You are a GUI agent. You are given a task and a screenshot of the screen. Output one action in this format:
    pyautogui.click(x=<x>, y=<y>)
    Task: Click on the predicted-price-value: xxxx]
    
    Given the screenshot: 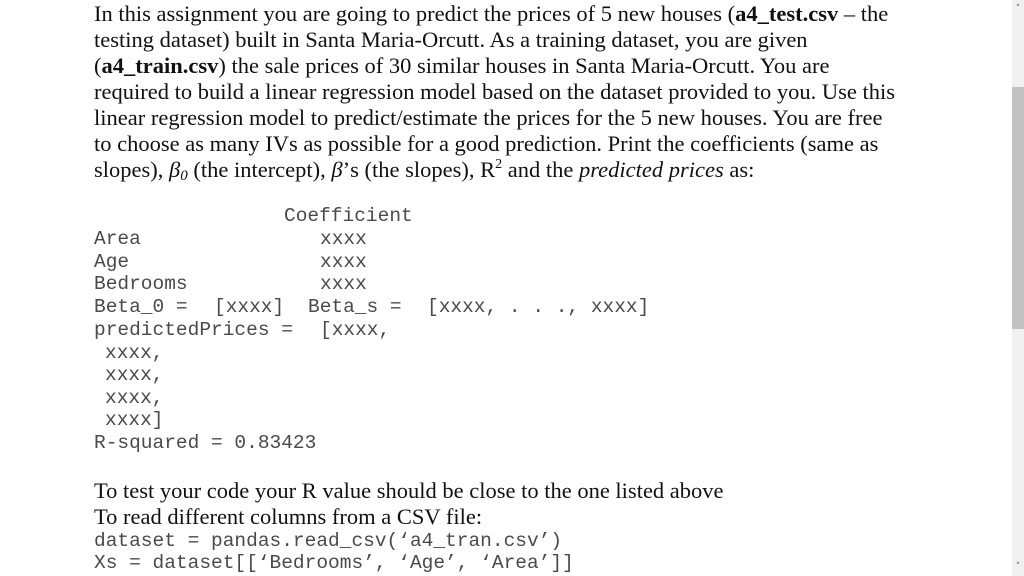 What is the action you would take?
    pyautogui.click(x=134, y=420)
    